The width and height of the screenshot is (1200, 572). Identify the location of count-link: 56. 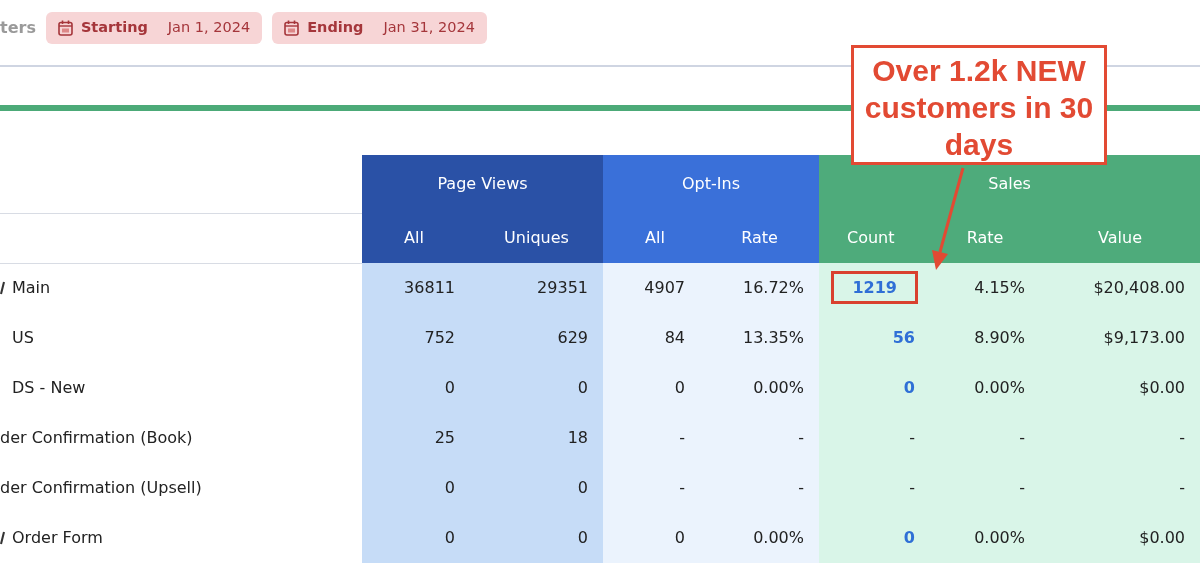
(903, 337).